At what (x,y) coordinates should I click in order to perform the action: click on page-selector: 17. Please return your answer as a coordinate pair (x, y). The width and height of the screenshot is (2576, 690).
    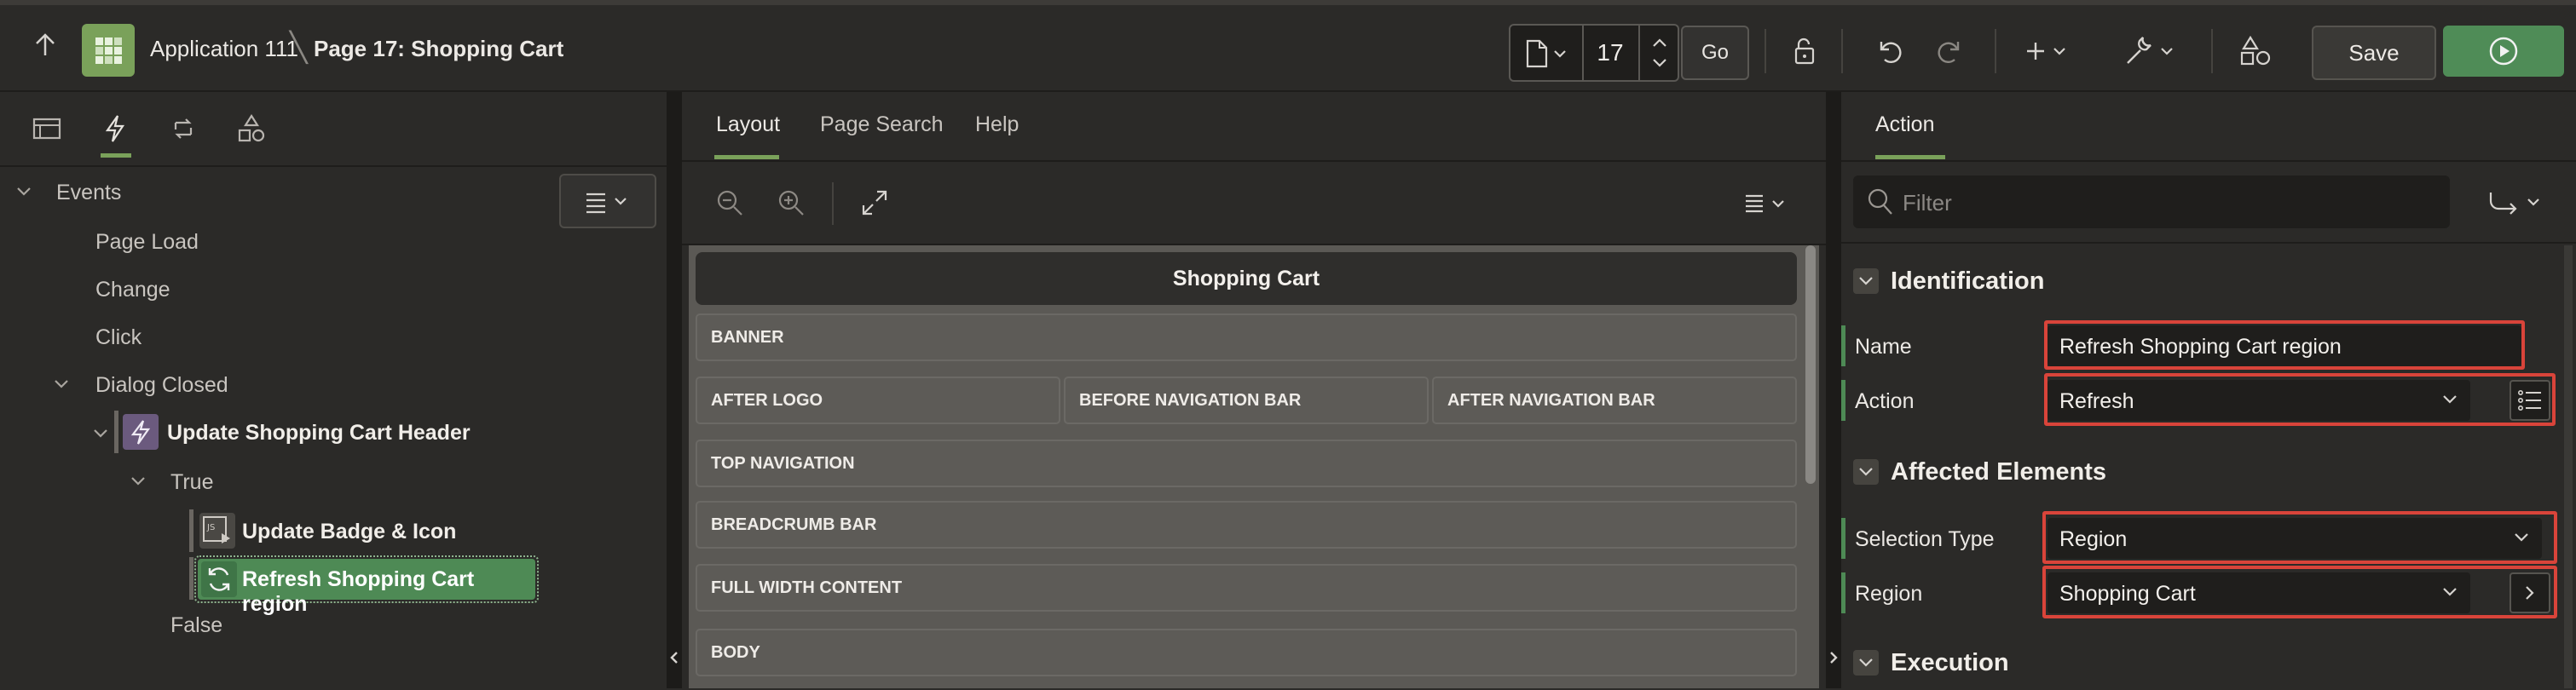
    Looking at the image, I should click on (1594, 53).